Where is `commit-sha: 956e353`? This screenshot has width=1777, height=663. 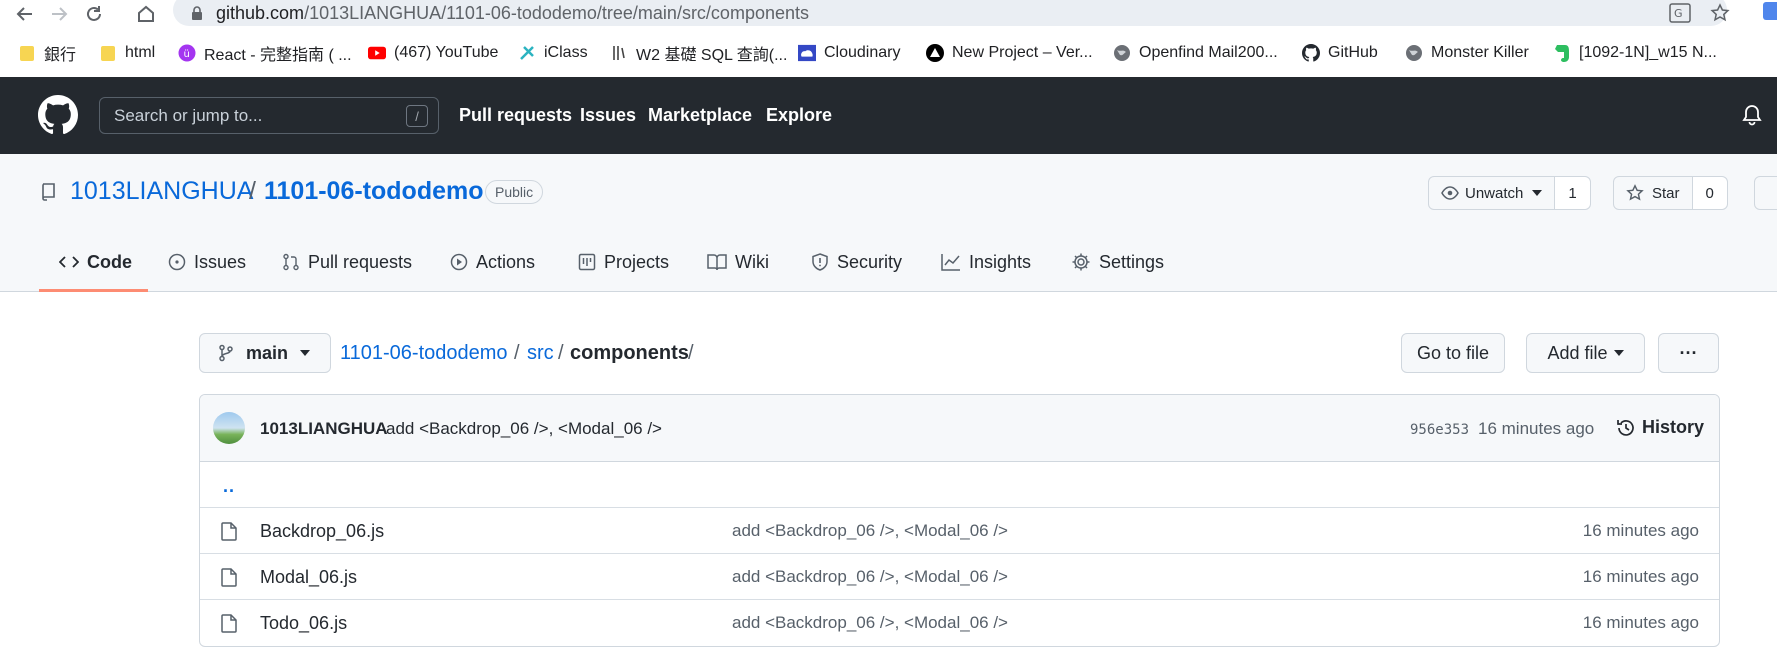 commit-sha: 956e353 is located at coordinates (1439, 430).